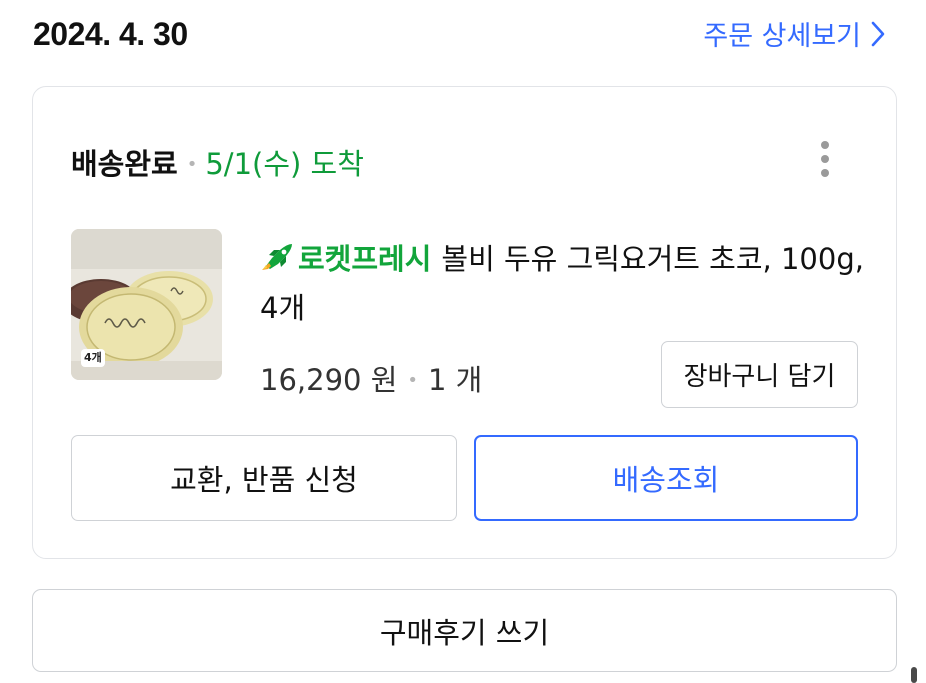  Describe the element at coordinates (146, 304) in the screenshot. I see `product-image: 4개` at that location.